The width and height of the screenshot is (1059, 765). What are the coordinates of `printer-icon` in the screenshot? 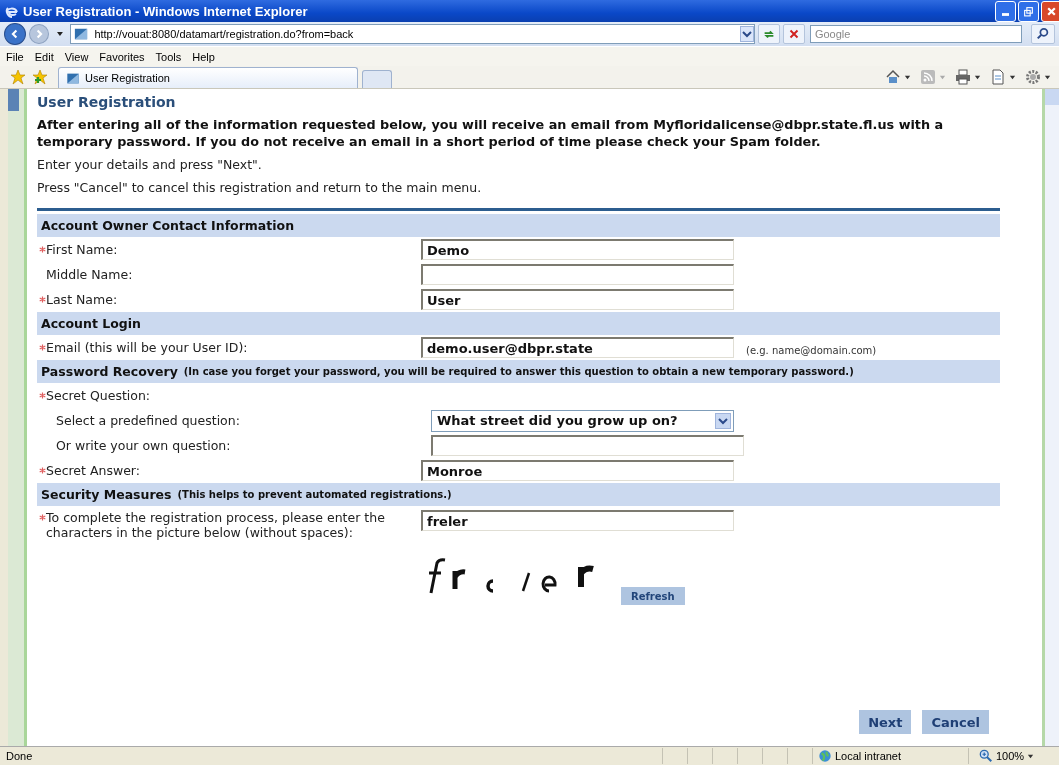 It's located at (963, 77).